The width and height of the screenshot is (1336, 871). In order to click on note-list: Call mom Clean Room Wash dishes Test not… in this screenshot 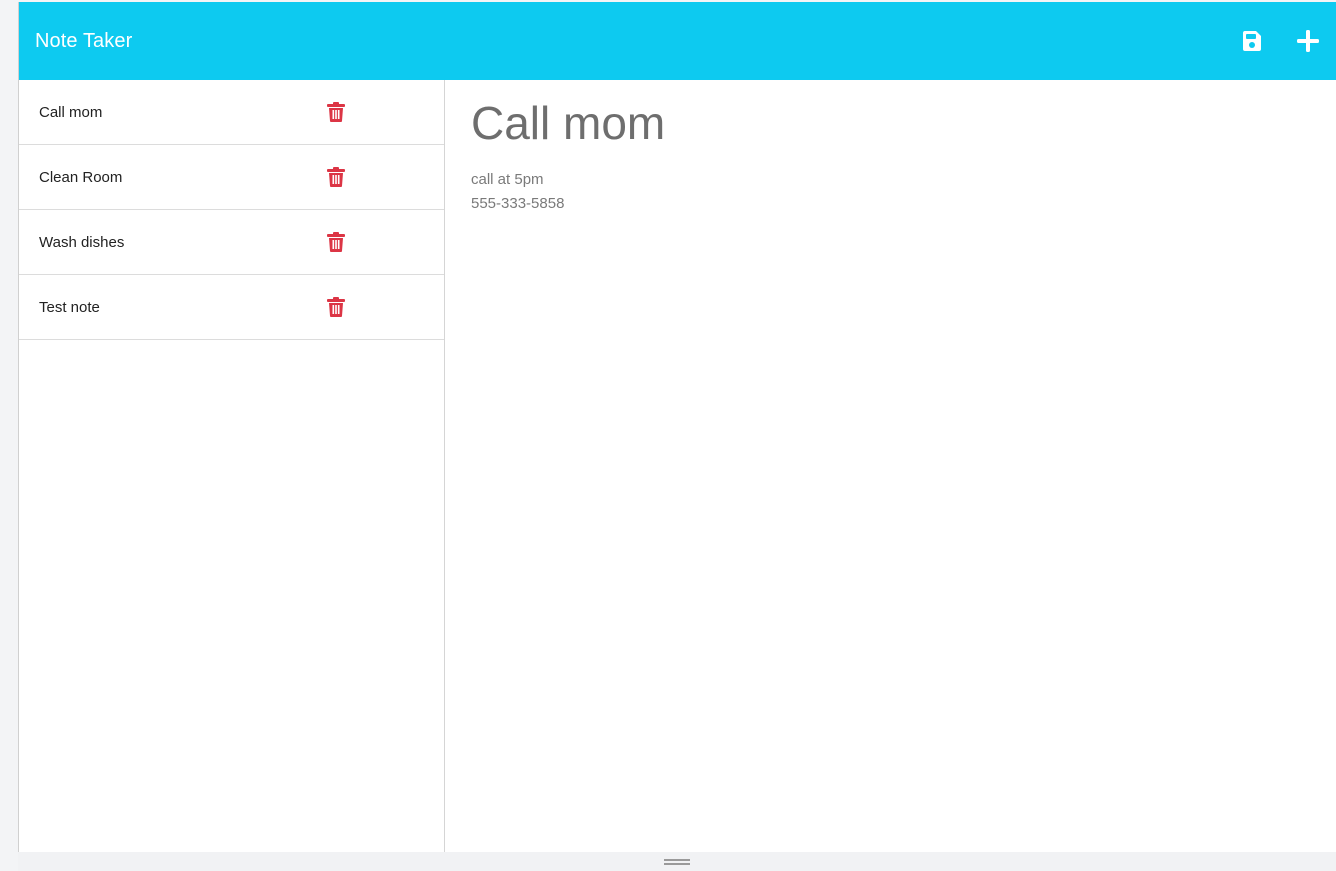, I will do `click(231, 210)`.